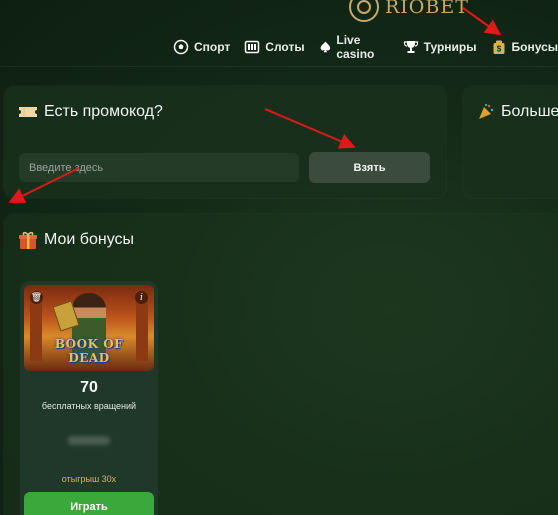 Image resolution: width=558 pixels, height=515 pixels. What do you see at coordinates (212, 47) in the screenshot?
I see `nav-label: Спорт` at bounding box center [212, 47].